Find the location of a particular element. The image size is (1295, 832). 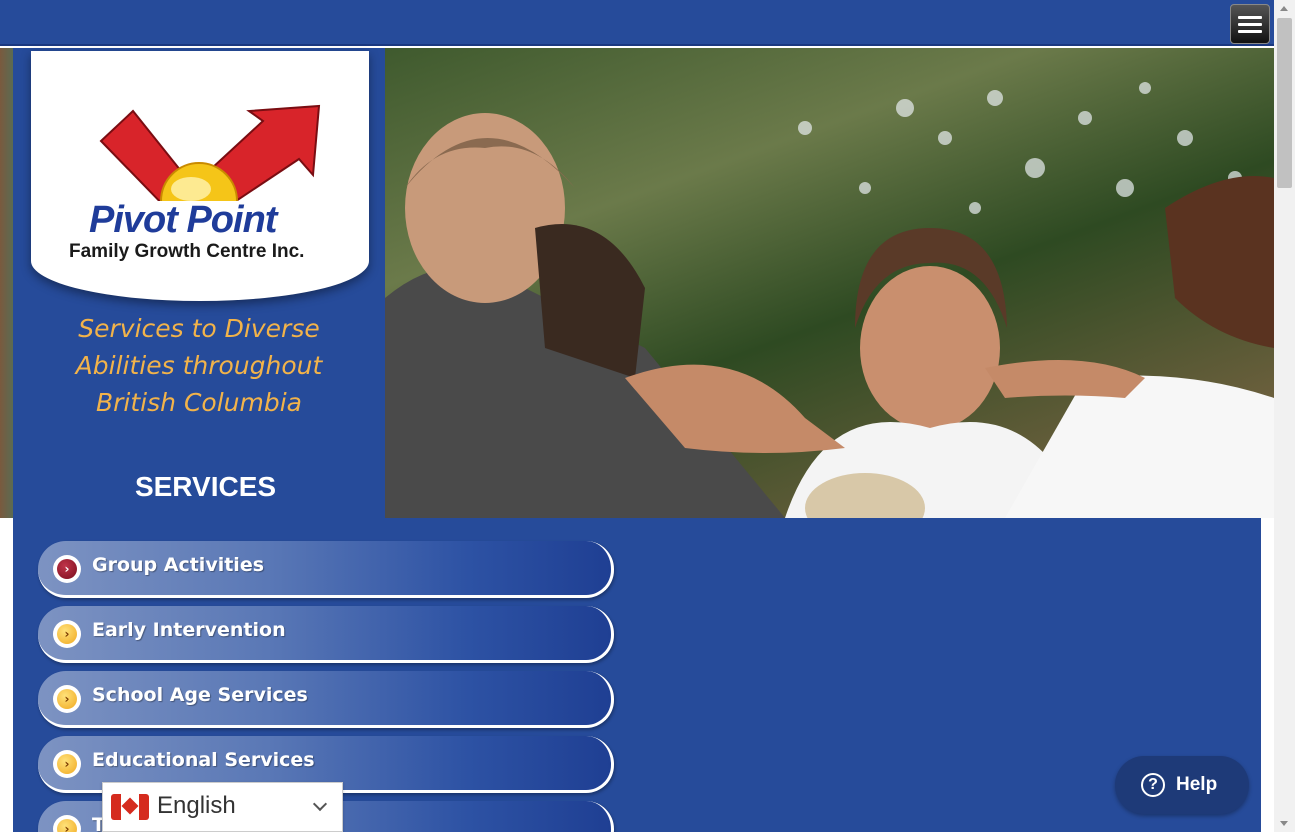

top-bar is located at coordinates (637, 23).